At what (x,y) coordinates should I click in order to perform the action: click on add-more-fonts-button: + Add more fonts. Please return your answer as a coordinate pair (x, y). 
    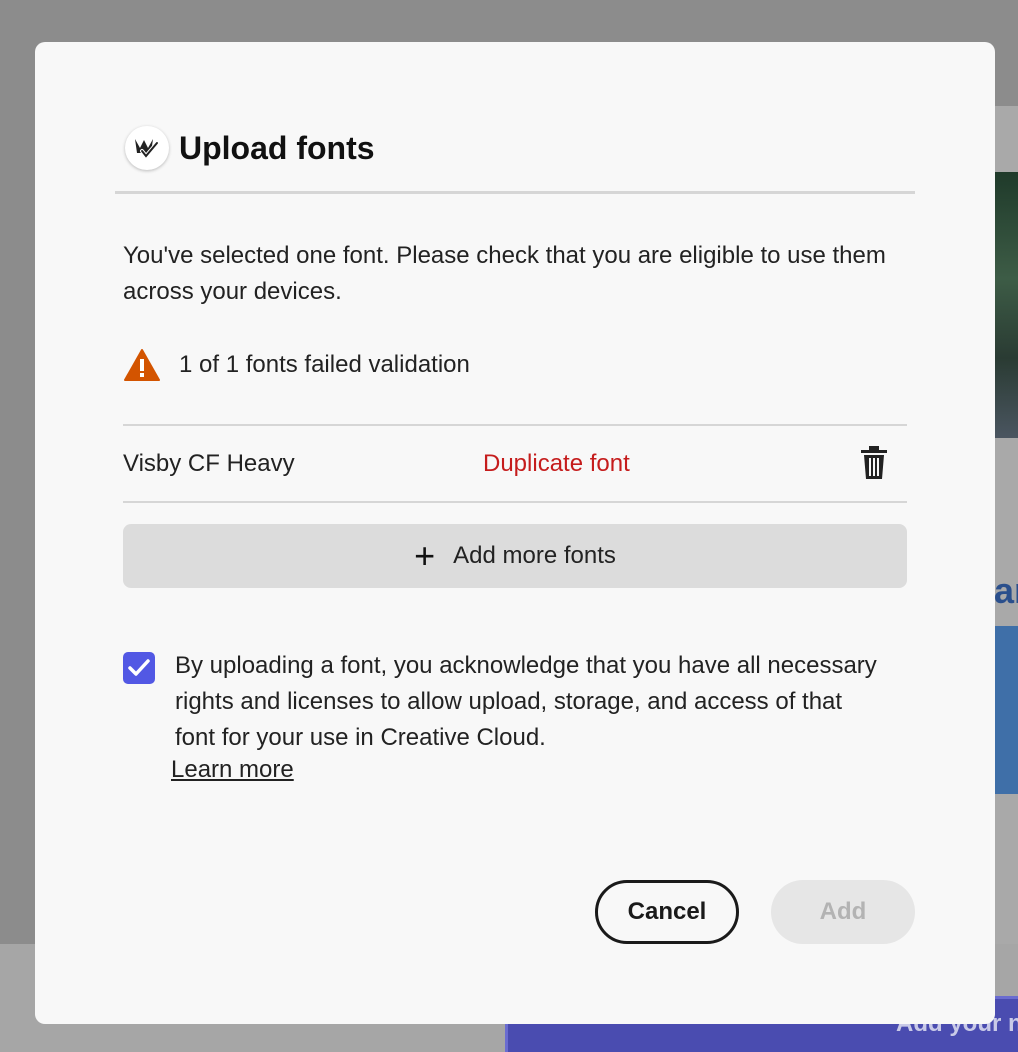
    Looking at the image, I should click on (515, 556).